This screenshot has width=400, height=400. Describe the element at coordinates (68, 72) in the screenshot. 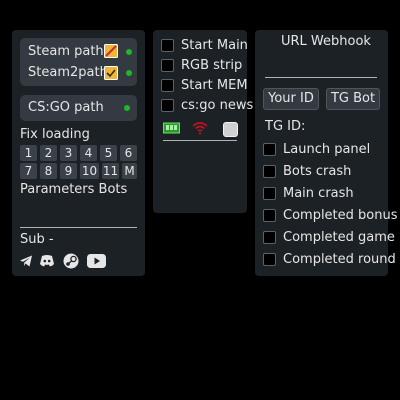

I see `steam2-path-label: Steam2path` at that location.